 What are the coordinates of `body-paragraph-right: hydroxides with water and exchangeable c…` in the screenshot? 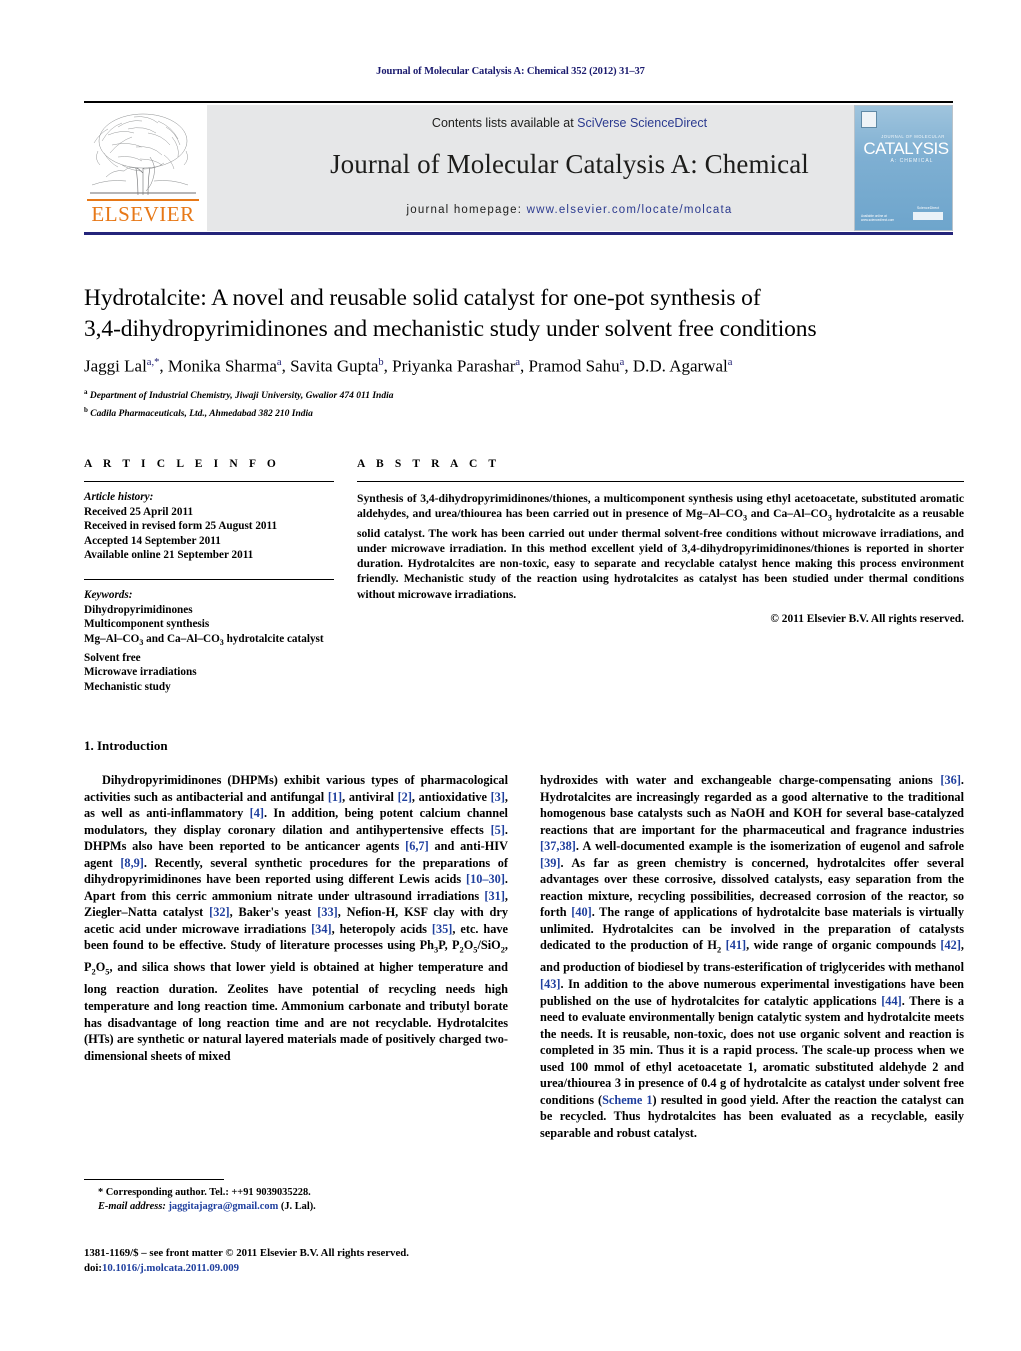 It's located at (752, 956).